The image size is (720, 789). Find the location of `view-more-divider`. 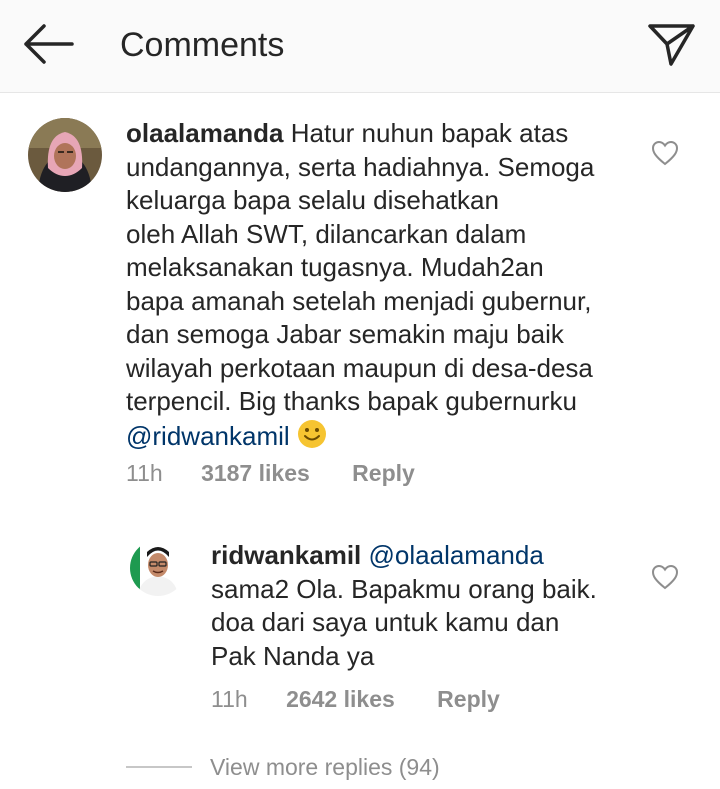

view-more-divider is located at coordinates (159, 767).